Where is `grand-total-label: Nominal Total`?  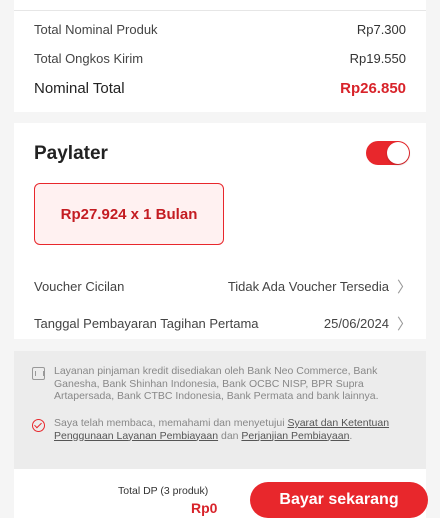 grand-total-label: Nominal Total is located at coordinates (79, 88).